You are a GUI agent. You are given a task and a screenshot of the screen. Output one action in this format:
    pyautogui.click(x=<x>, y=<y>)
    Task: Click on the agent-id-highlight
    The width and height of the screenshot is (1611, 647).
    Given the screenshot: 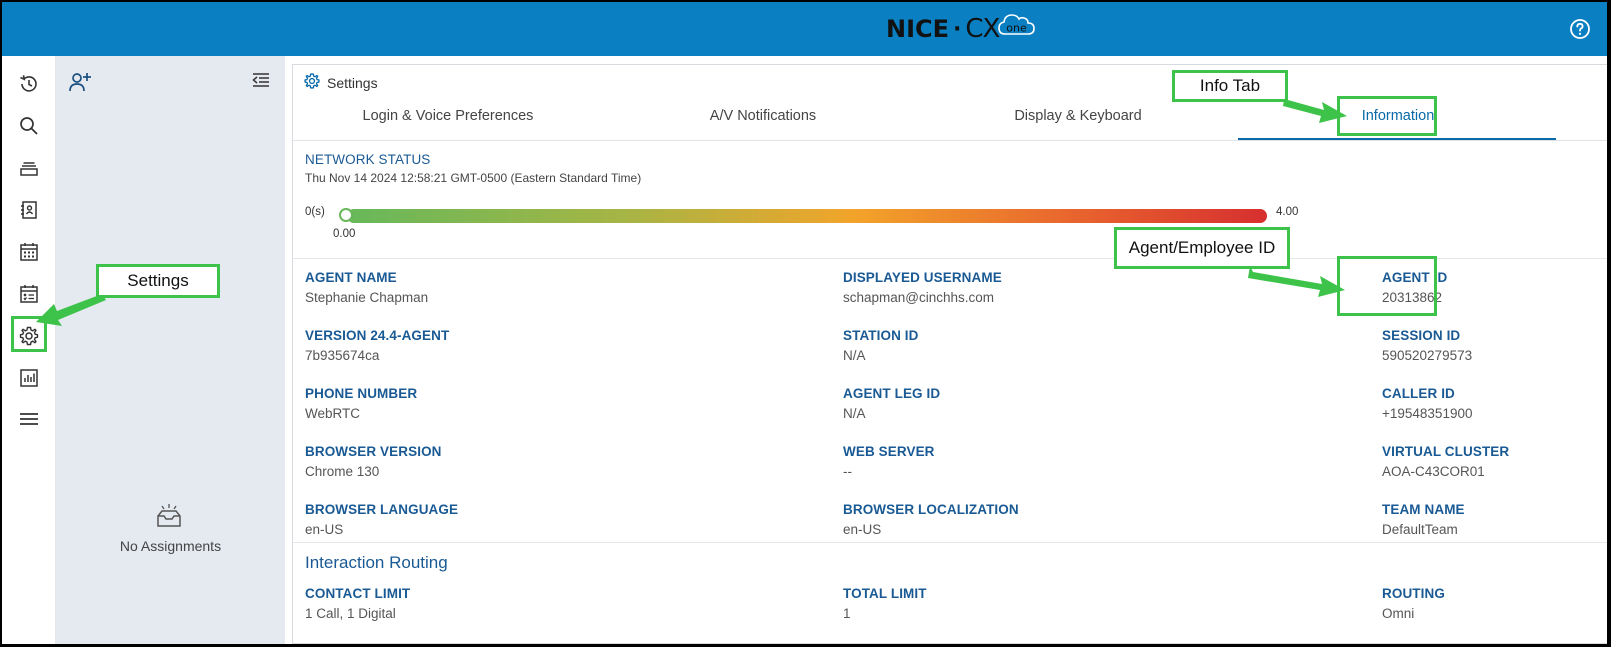 What is the action you would take?
    pyautogui.click(x=1387, y=286)
    